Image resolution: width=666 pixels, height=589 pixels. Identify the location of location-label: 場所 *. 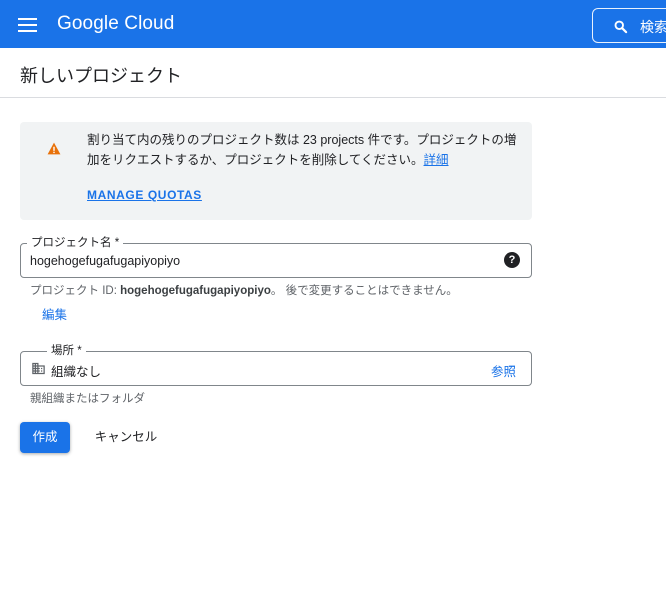
(66, 350).